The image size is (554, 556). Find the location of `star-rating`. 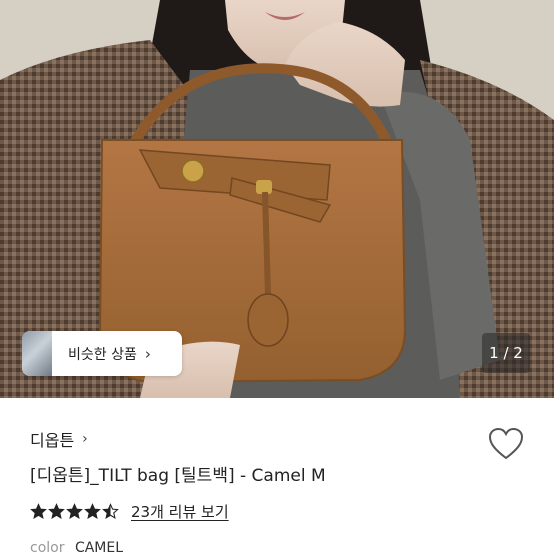

star-rating is located at coordinates (74, 511).